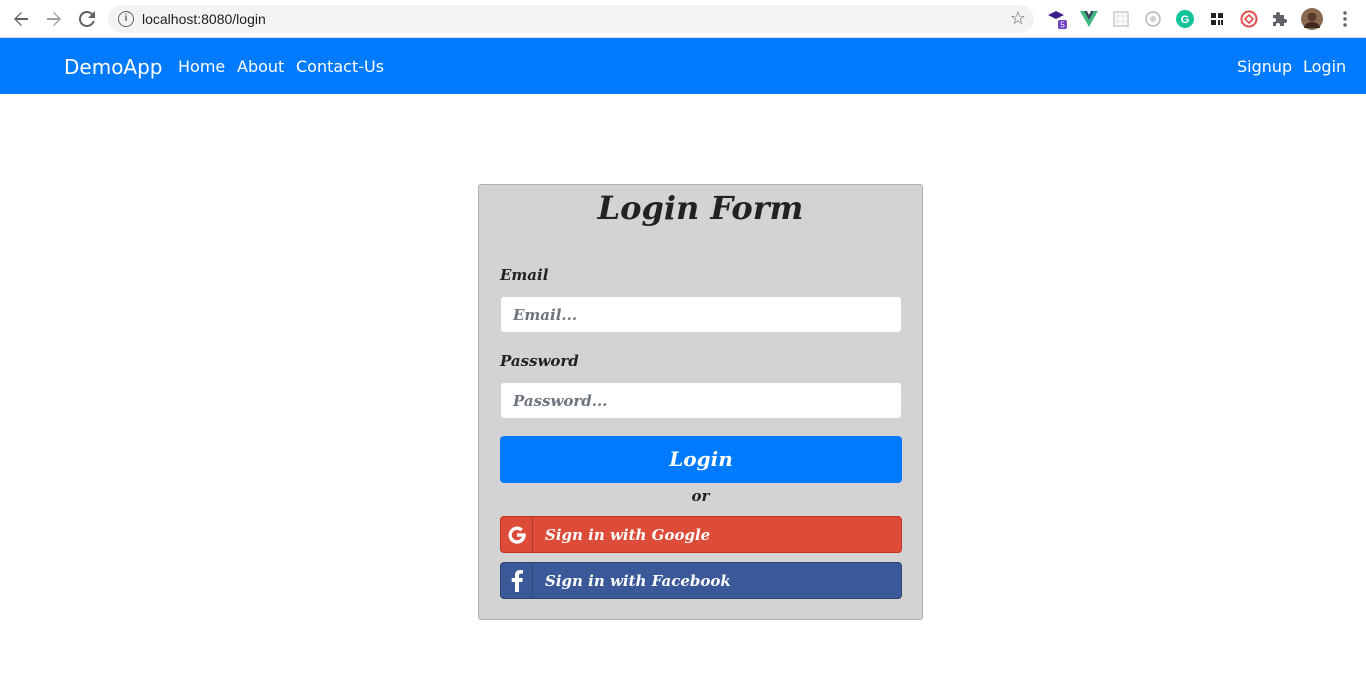 Image resolution: width=1366 pixels, height=695 pixels. I want to click on svg-text: G, so click(1185, 20).